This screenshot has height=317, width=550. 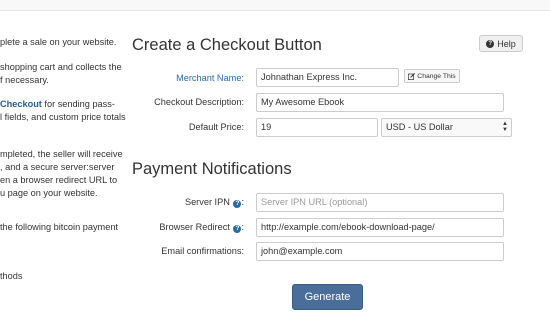 What do you see at coordinates (21, 104) in the screenshot?
I see `checkout-link: Checkout` at bounding box center [21, 104].